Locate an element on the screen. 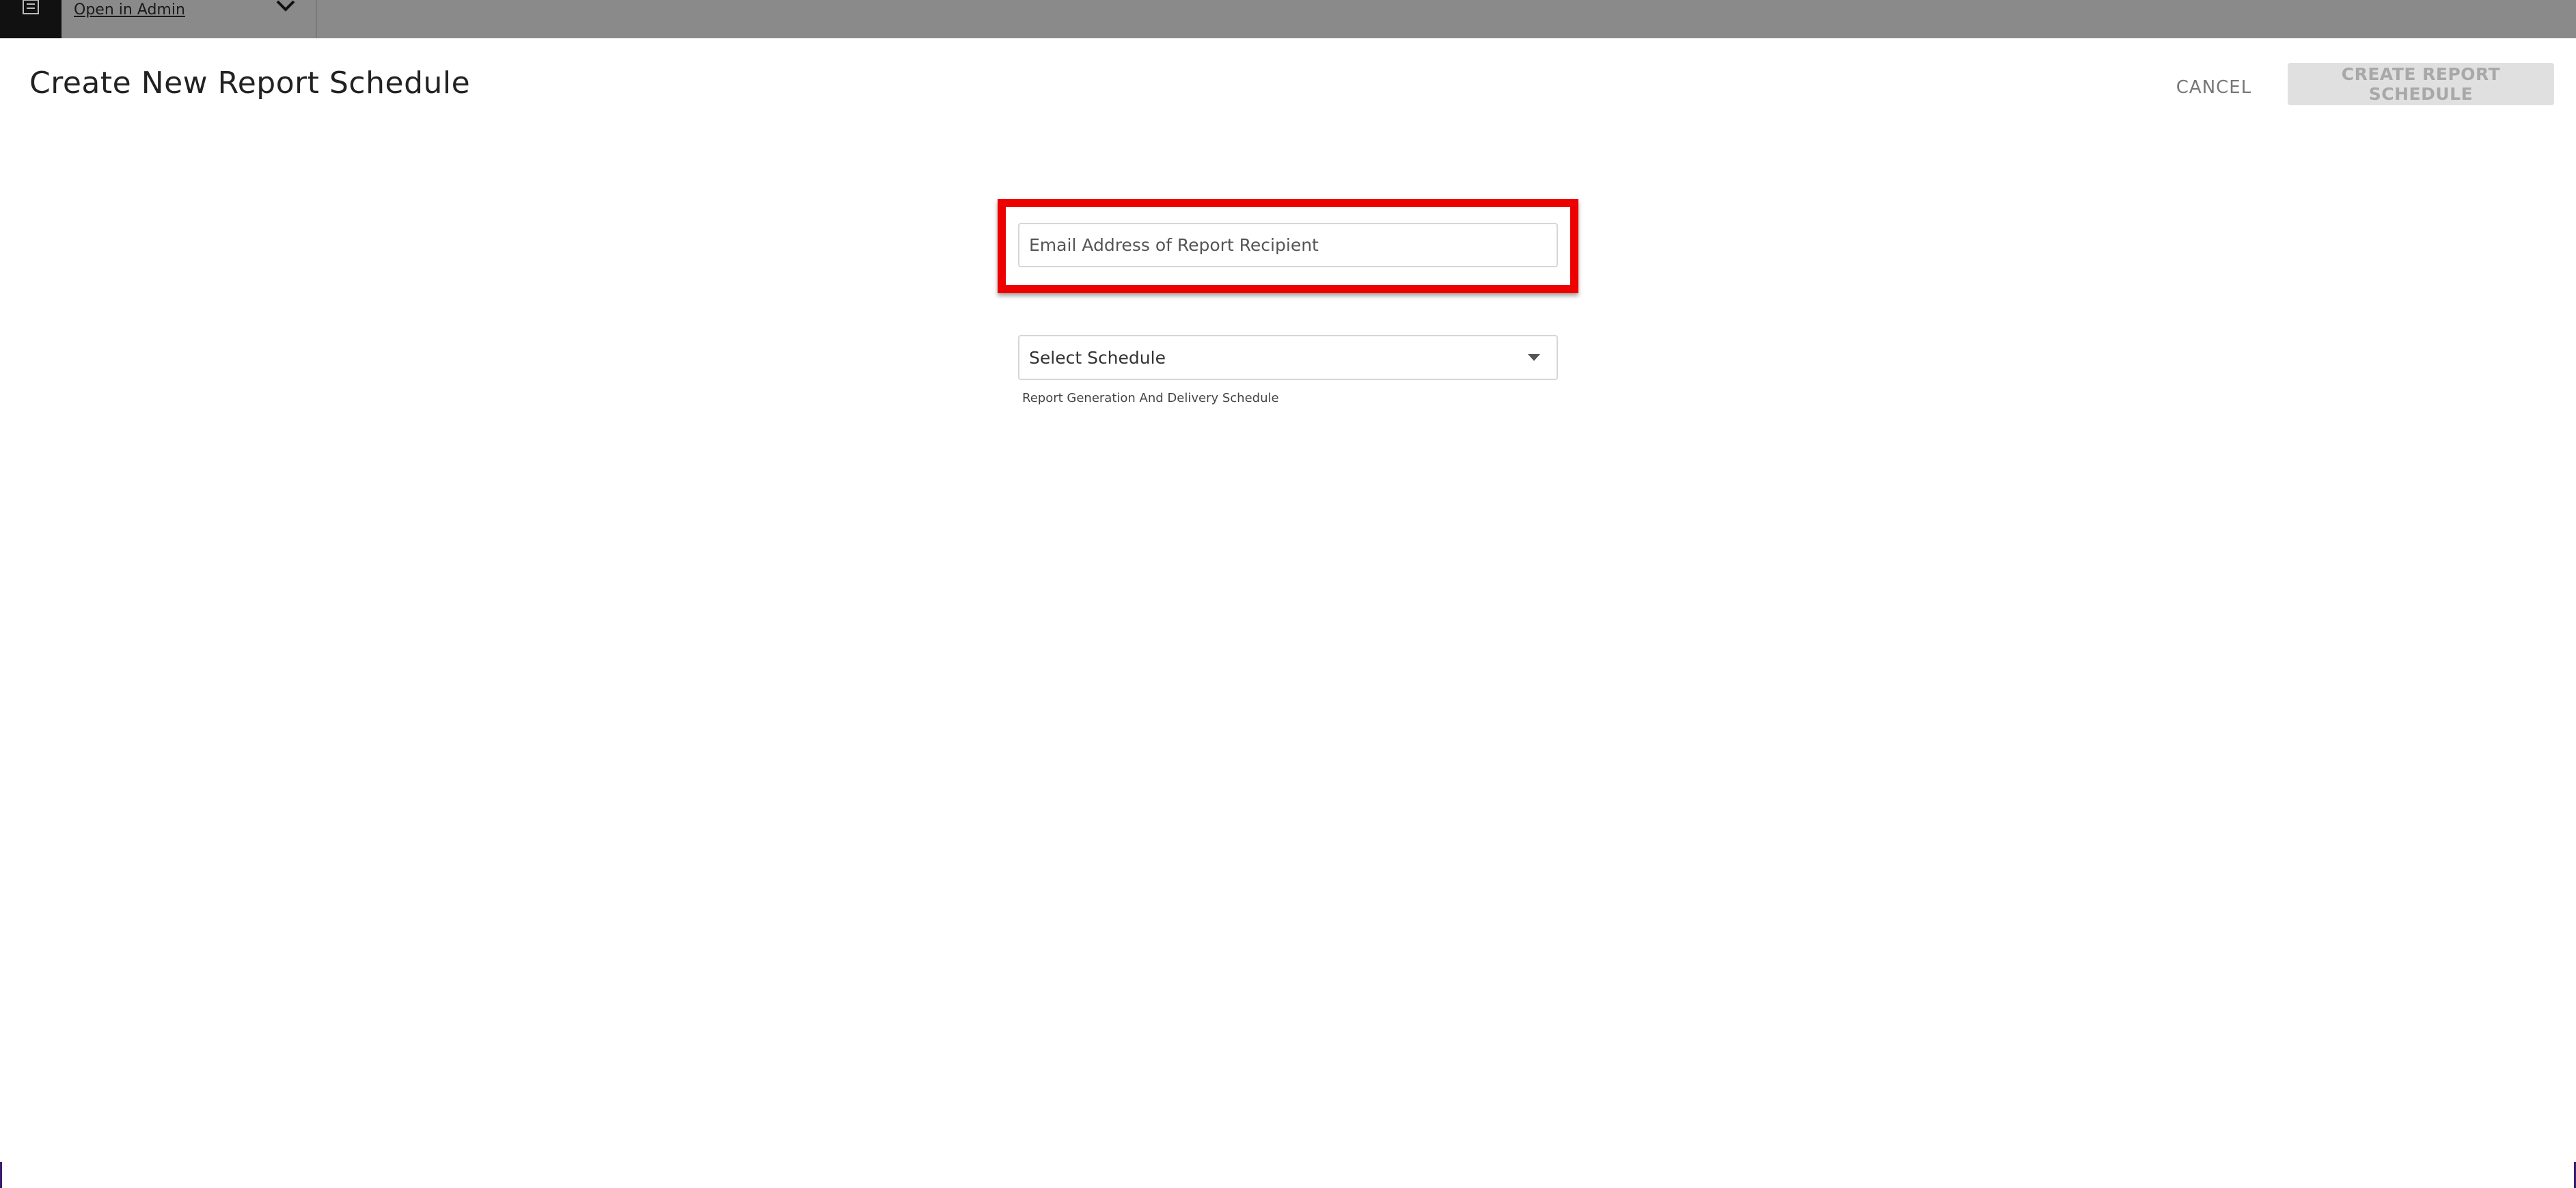 This screenshot has width=2576, height=1188. recipient-email-input is located at coordinates (1288, 245).